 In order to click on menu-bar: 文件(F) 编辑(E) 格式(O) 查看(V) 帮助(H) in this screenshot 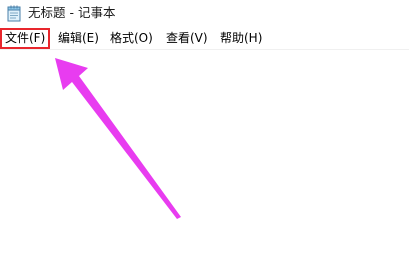, I will do `click(204, 39)`.